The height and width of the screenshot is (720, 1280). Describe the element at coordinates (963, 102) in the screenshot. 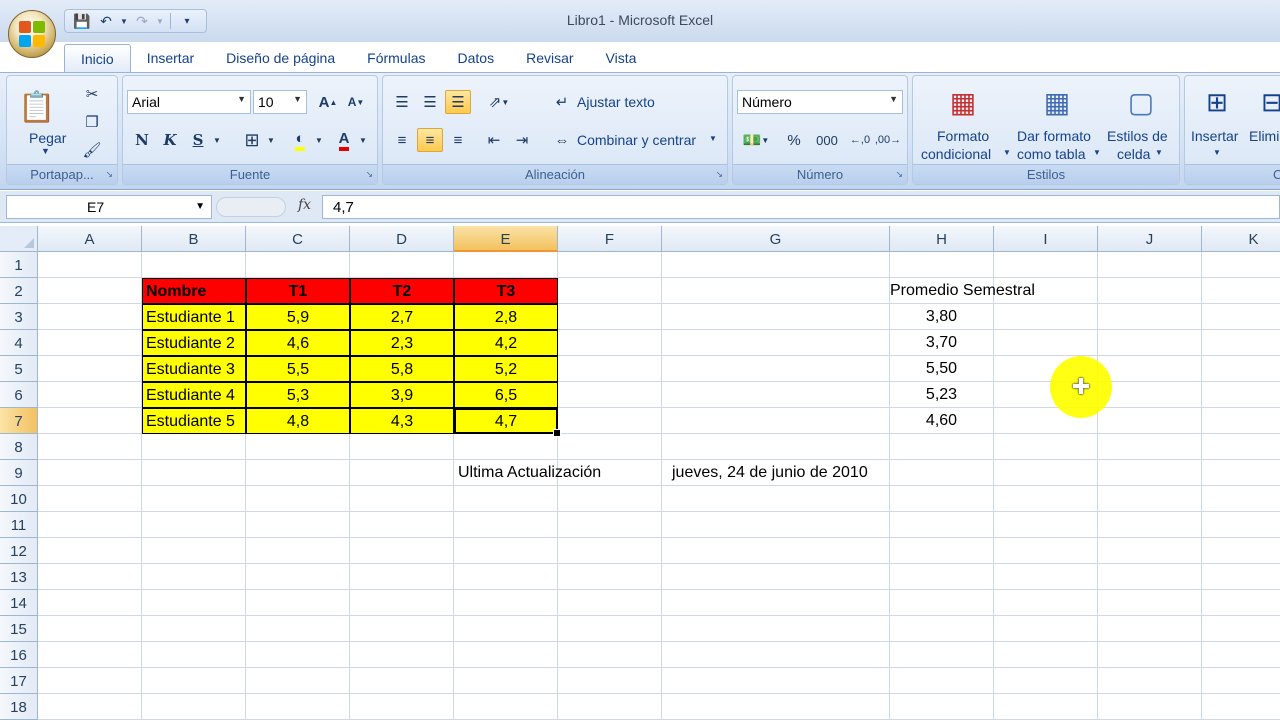

I see `conditional-format-icon: ▦` at that location.